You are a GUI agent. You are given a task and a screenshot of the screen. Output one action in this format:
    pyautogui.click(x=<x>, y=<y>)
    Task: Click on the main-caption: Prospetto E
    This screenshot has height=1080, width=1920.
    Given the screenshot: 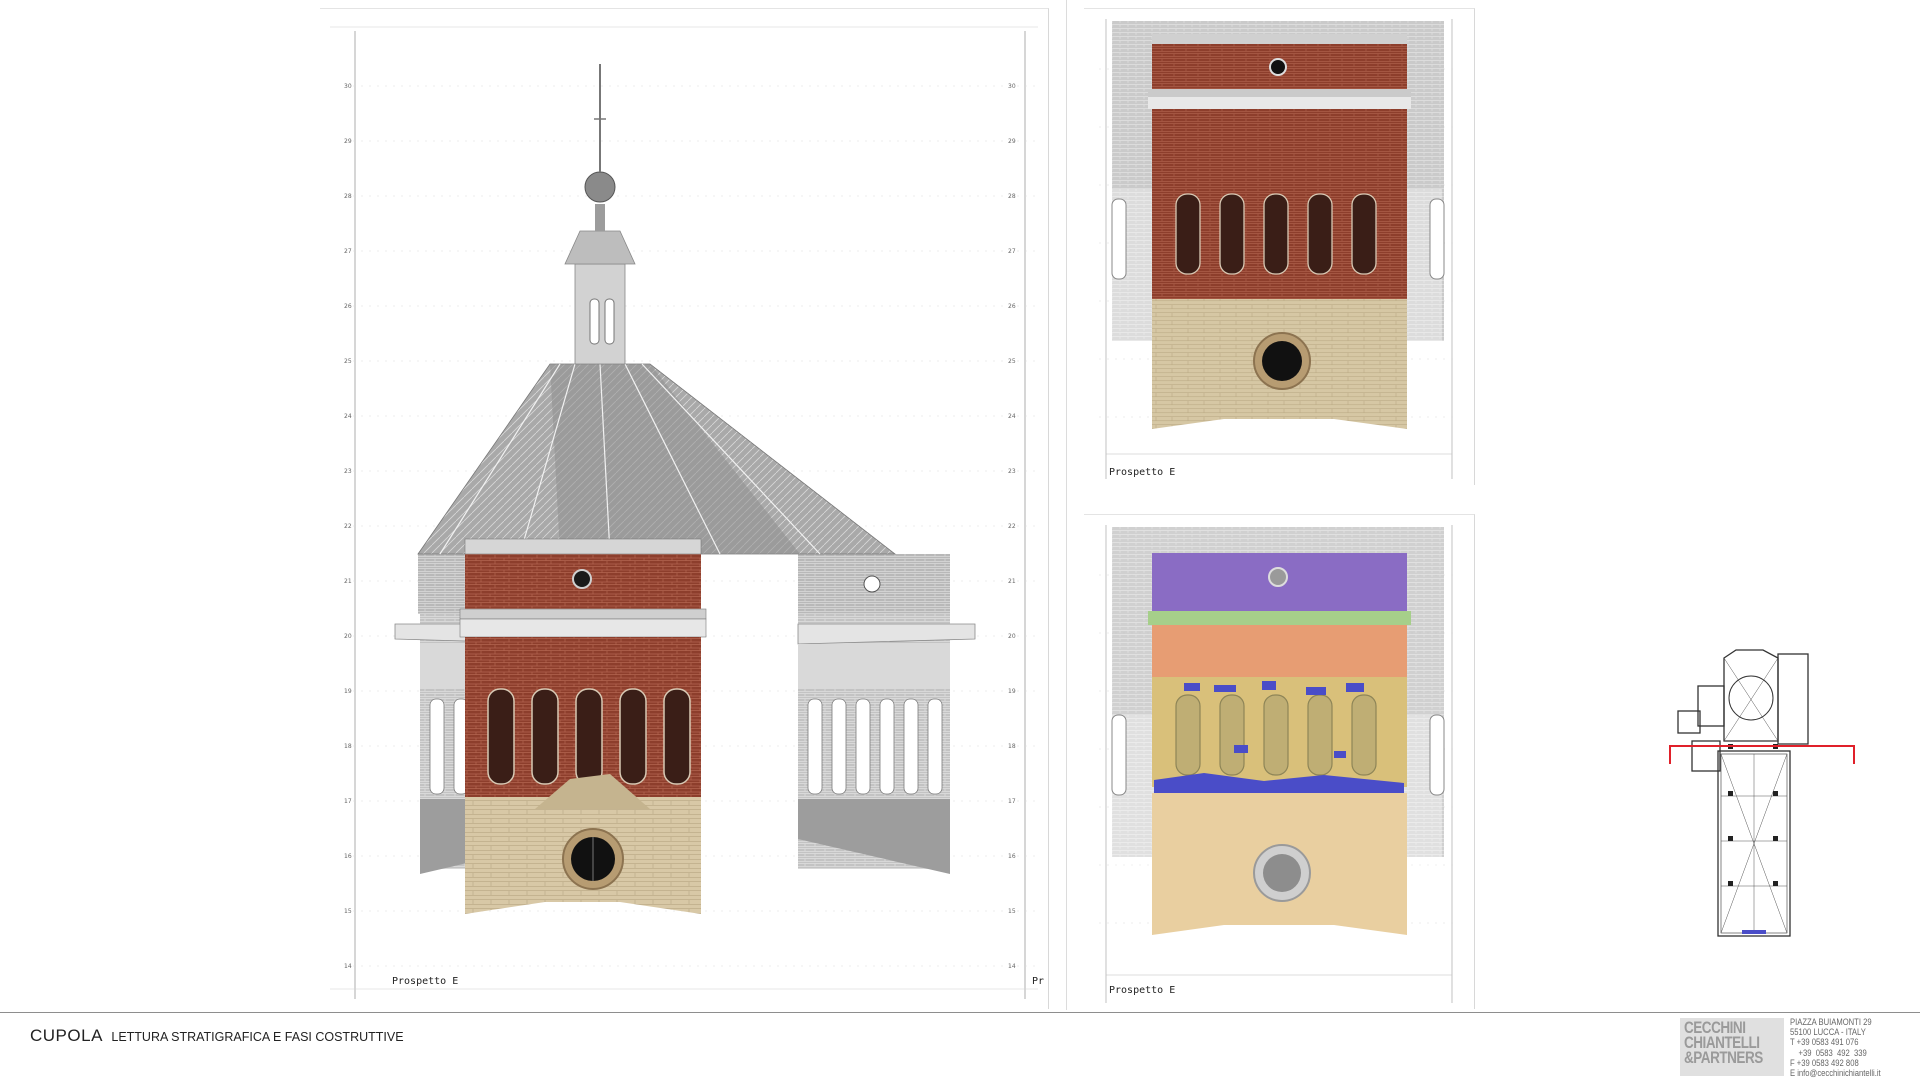 What is the action you would take?
    pyautogui.click(x=425, y=981)
    